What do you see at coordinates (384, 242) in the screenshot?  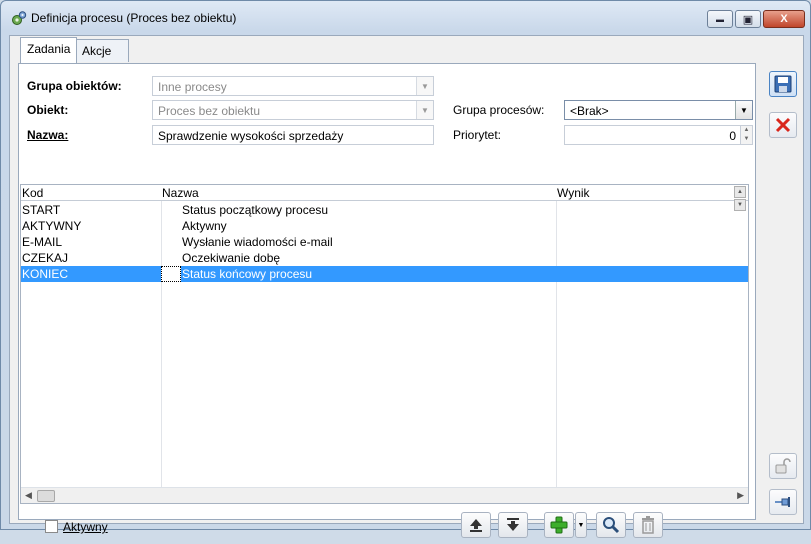 I see `table-row: E-MAIL Wysłanie wiadomości e-mail` at bounding box center [384, 242].